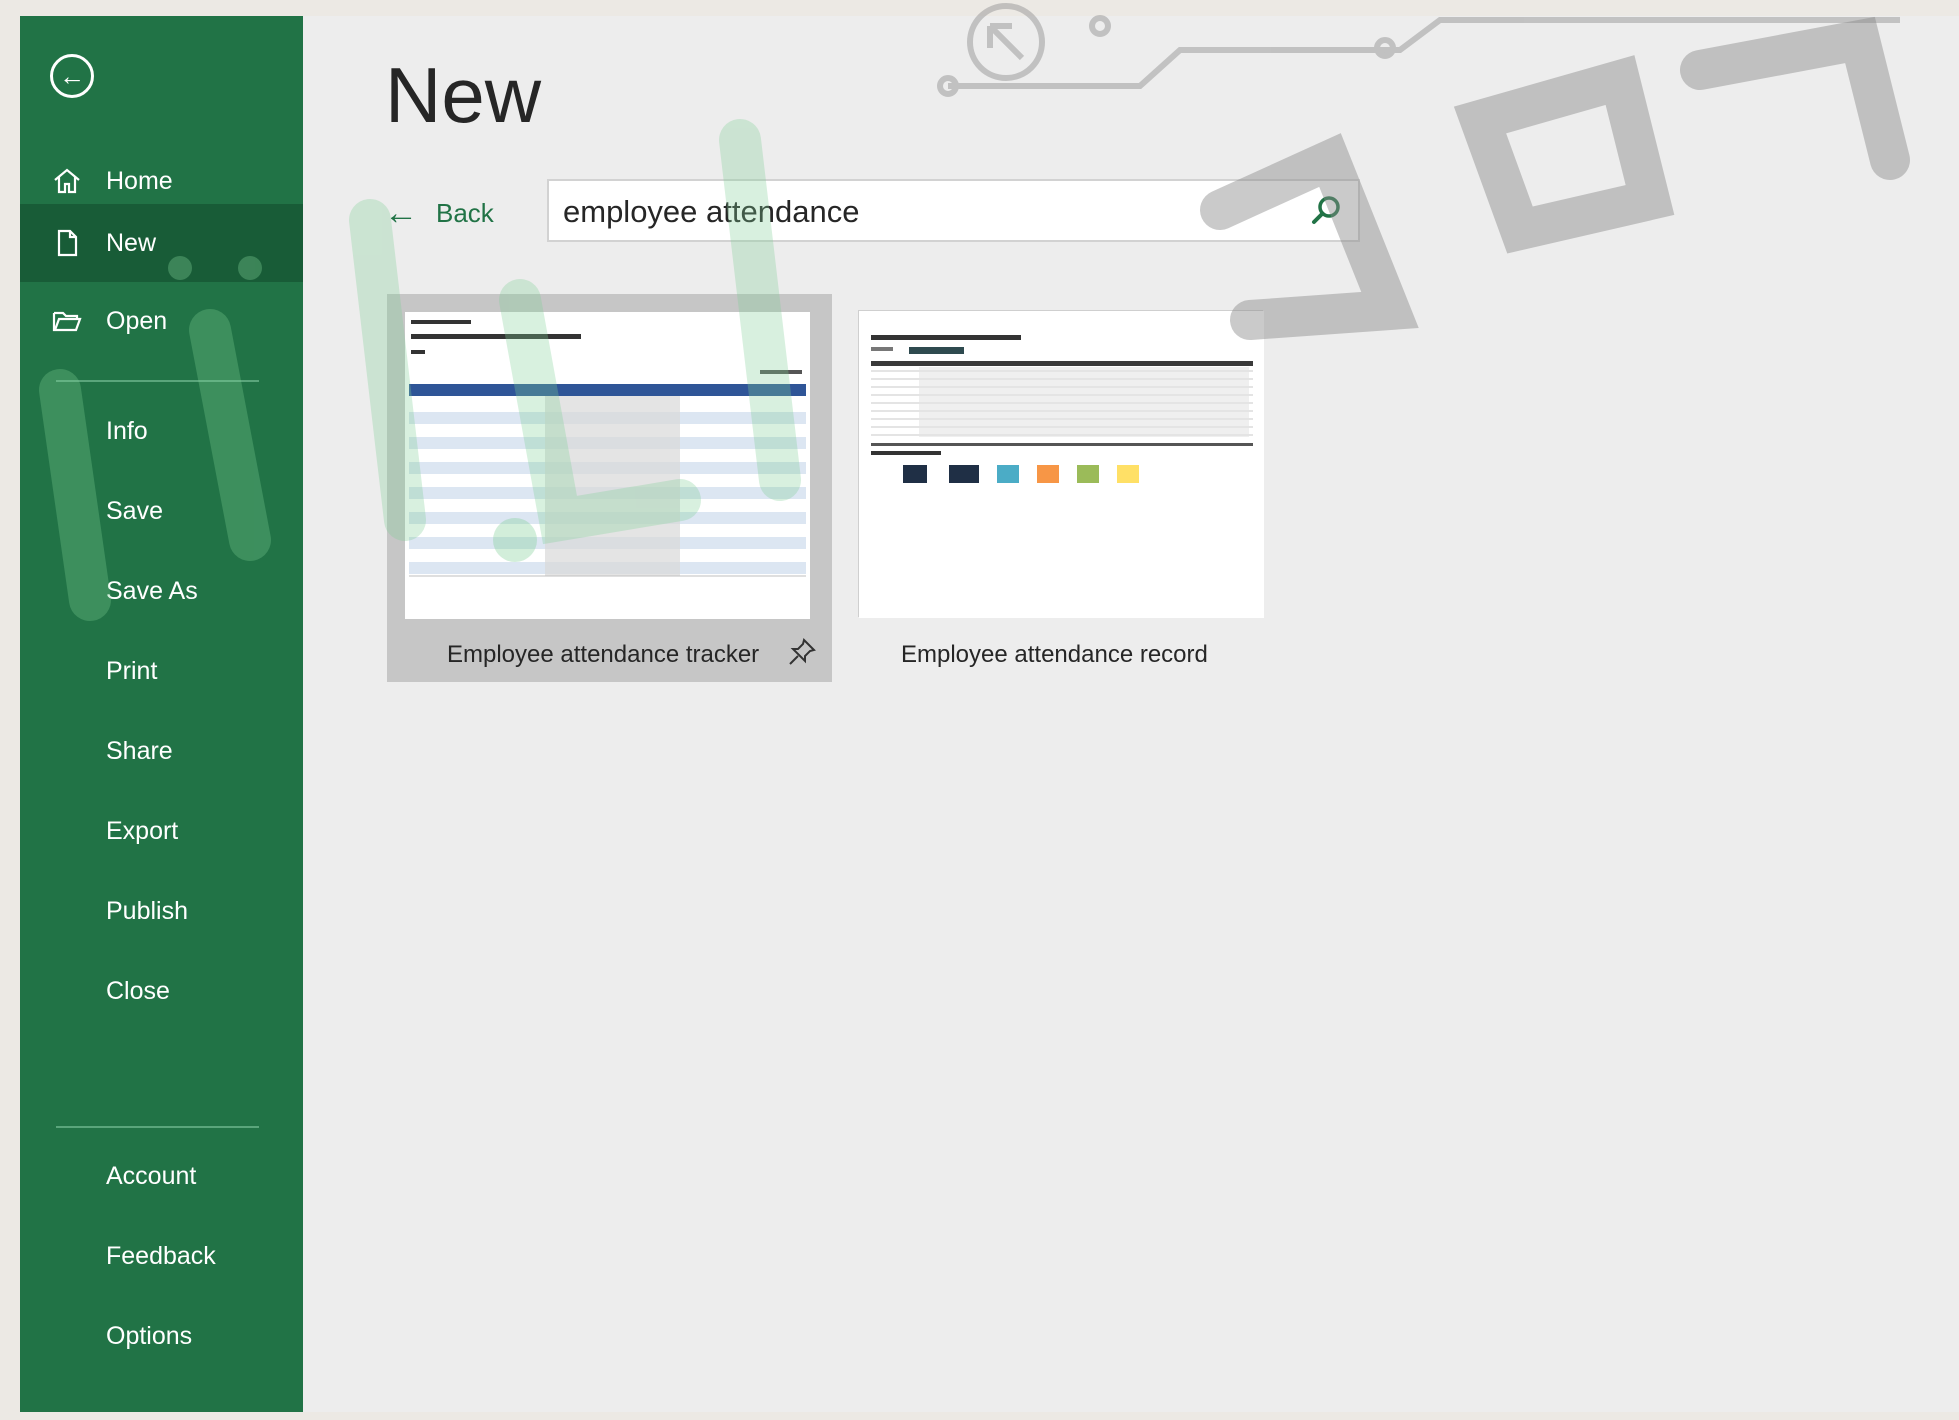 The image size is (1959, 1420). I want to click on nav-export: Export, so click(161, 831).